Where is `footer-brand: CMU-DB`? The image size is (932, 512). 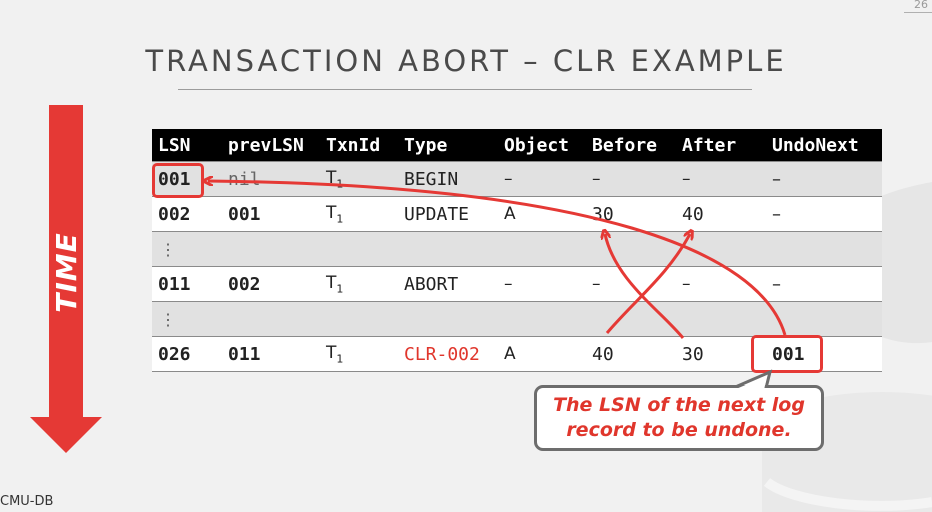 footer-brand: CMU-DB is located at coordinates (27, 501).